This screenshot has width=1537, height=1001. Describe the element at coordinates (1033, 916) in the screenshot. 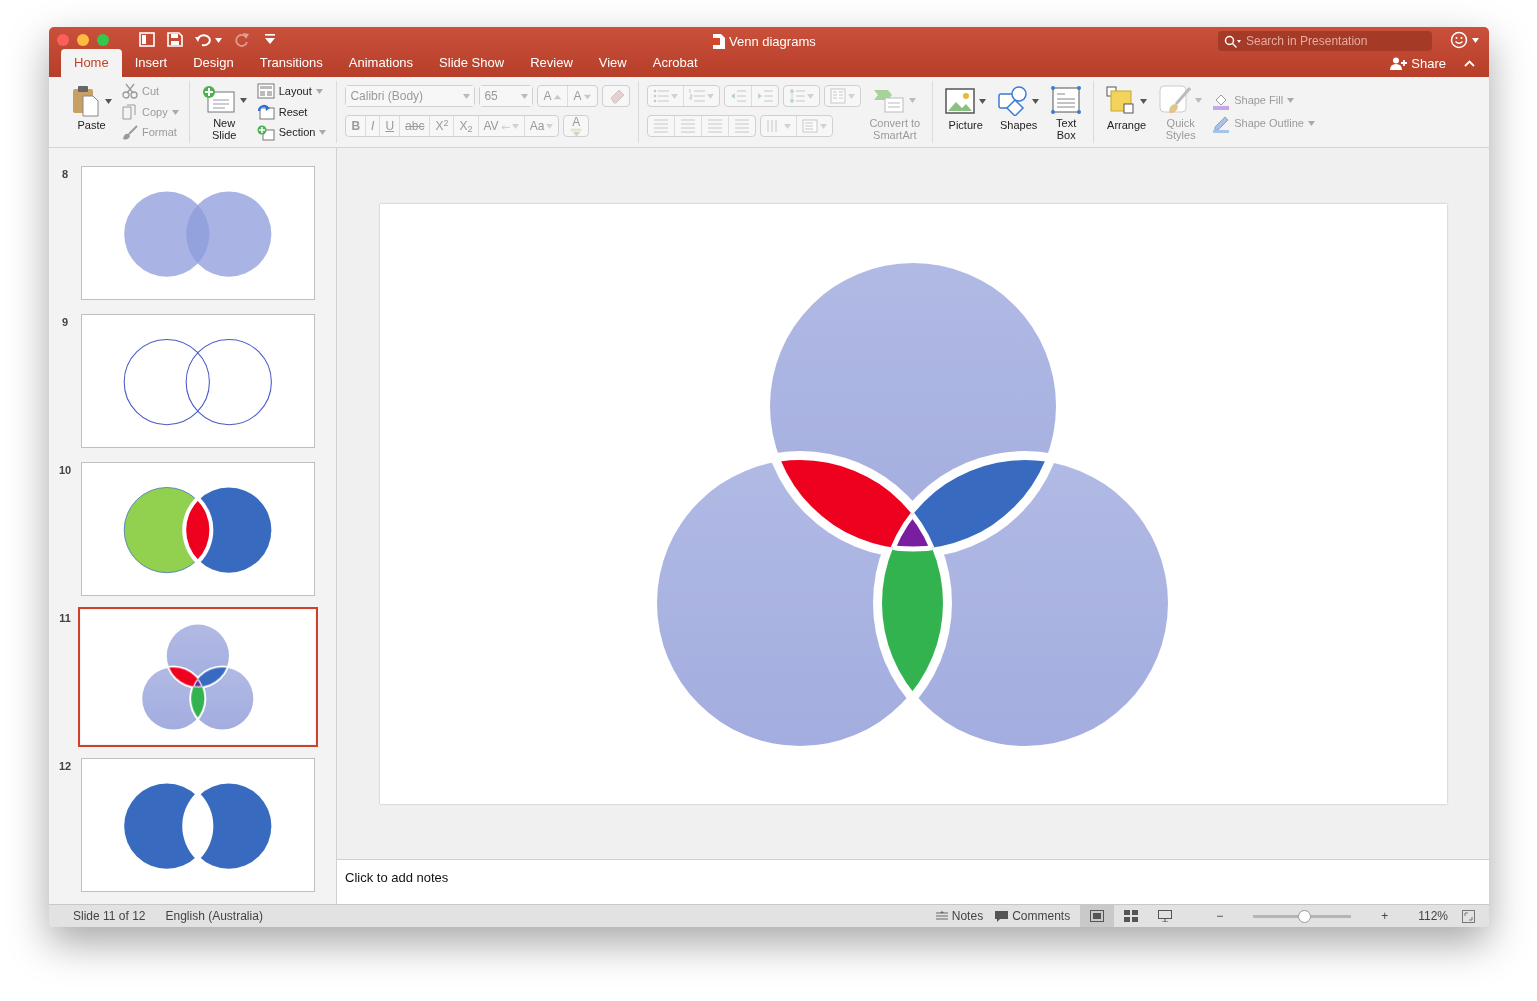

I see `comments-button: Comments` at that location.